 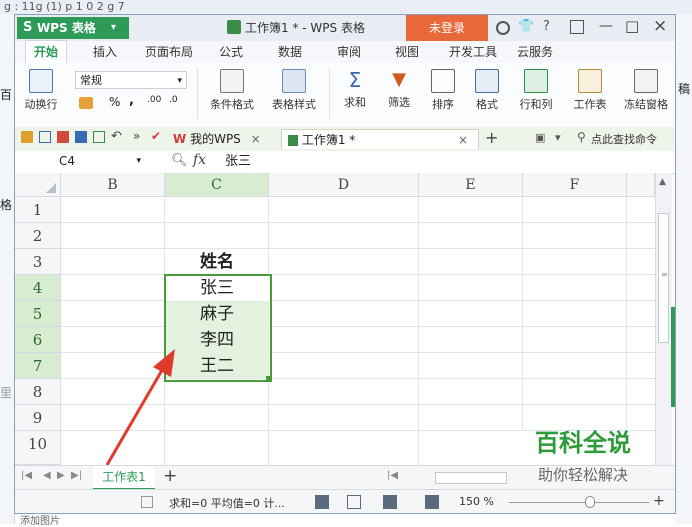 I want to click on tab-workbook: 工作簿1 * ×, so click(x=380, y=139).